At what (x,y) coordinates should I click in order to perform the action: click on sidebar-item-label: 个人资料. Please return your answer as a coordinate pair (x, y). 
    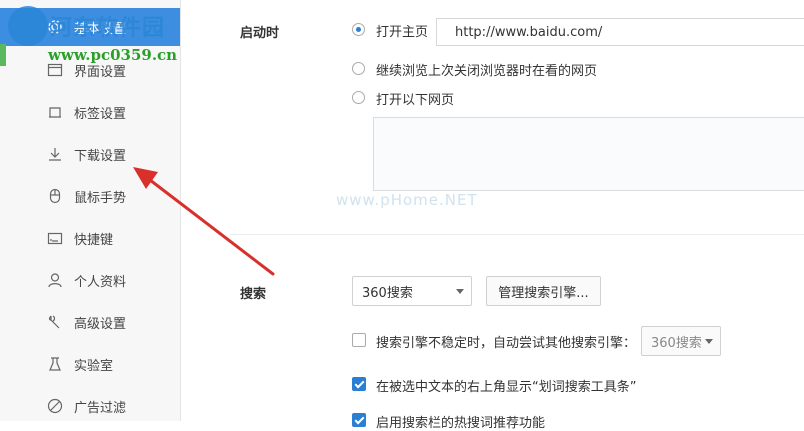
    Looking at the image, I should click on (100, 282).